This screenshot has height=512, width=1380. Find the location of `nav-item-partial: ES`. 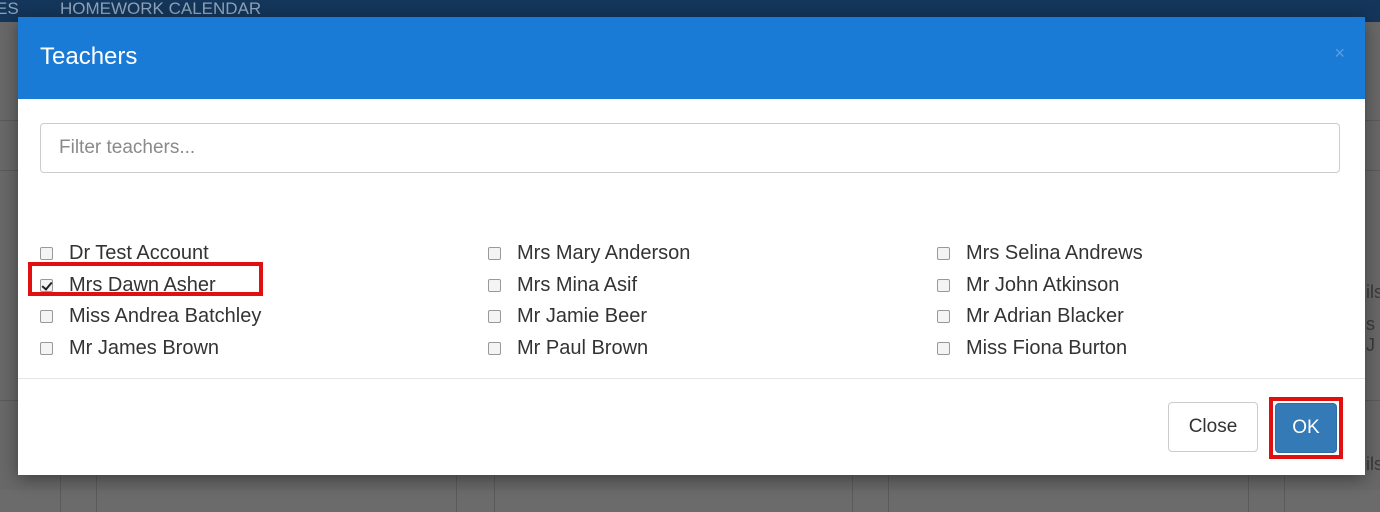

nav-item-partial: ES is located at coordinates (9, 9).